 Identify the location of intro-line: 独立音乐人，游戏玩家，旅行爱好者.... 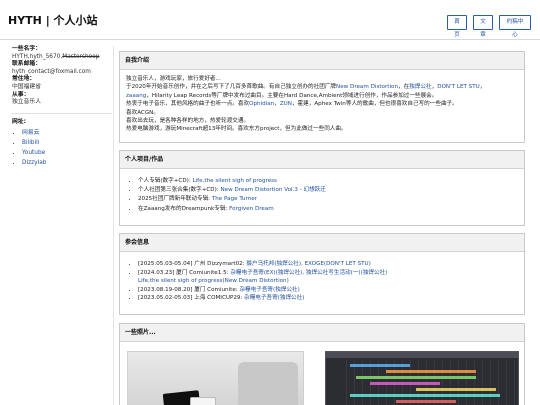
(173, 79).